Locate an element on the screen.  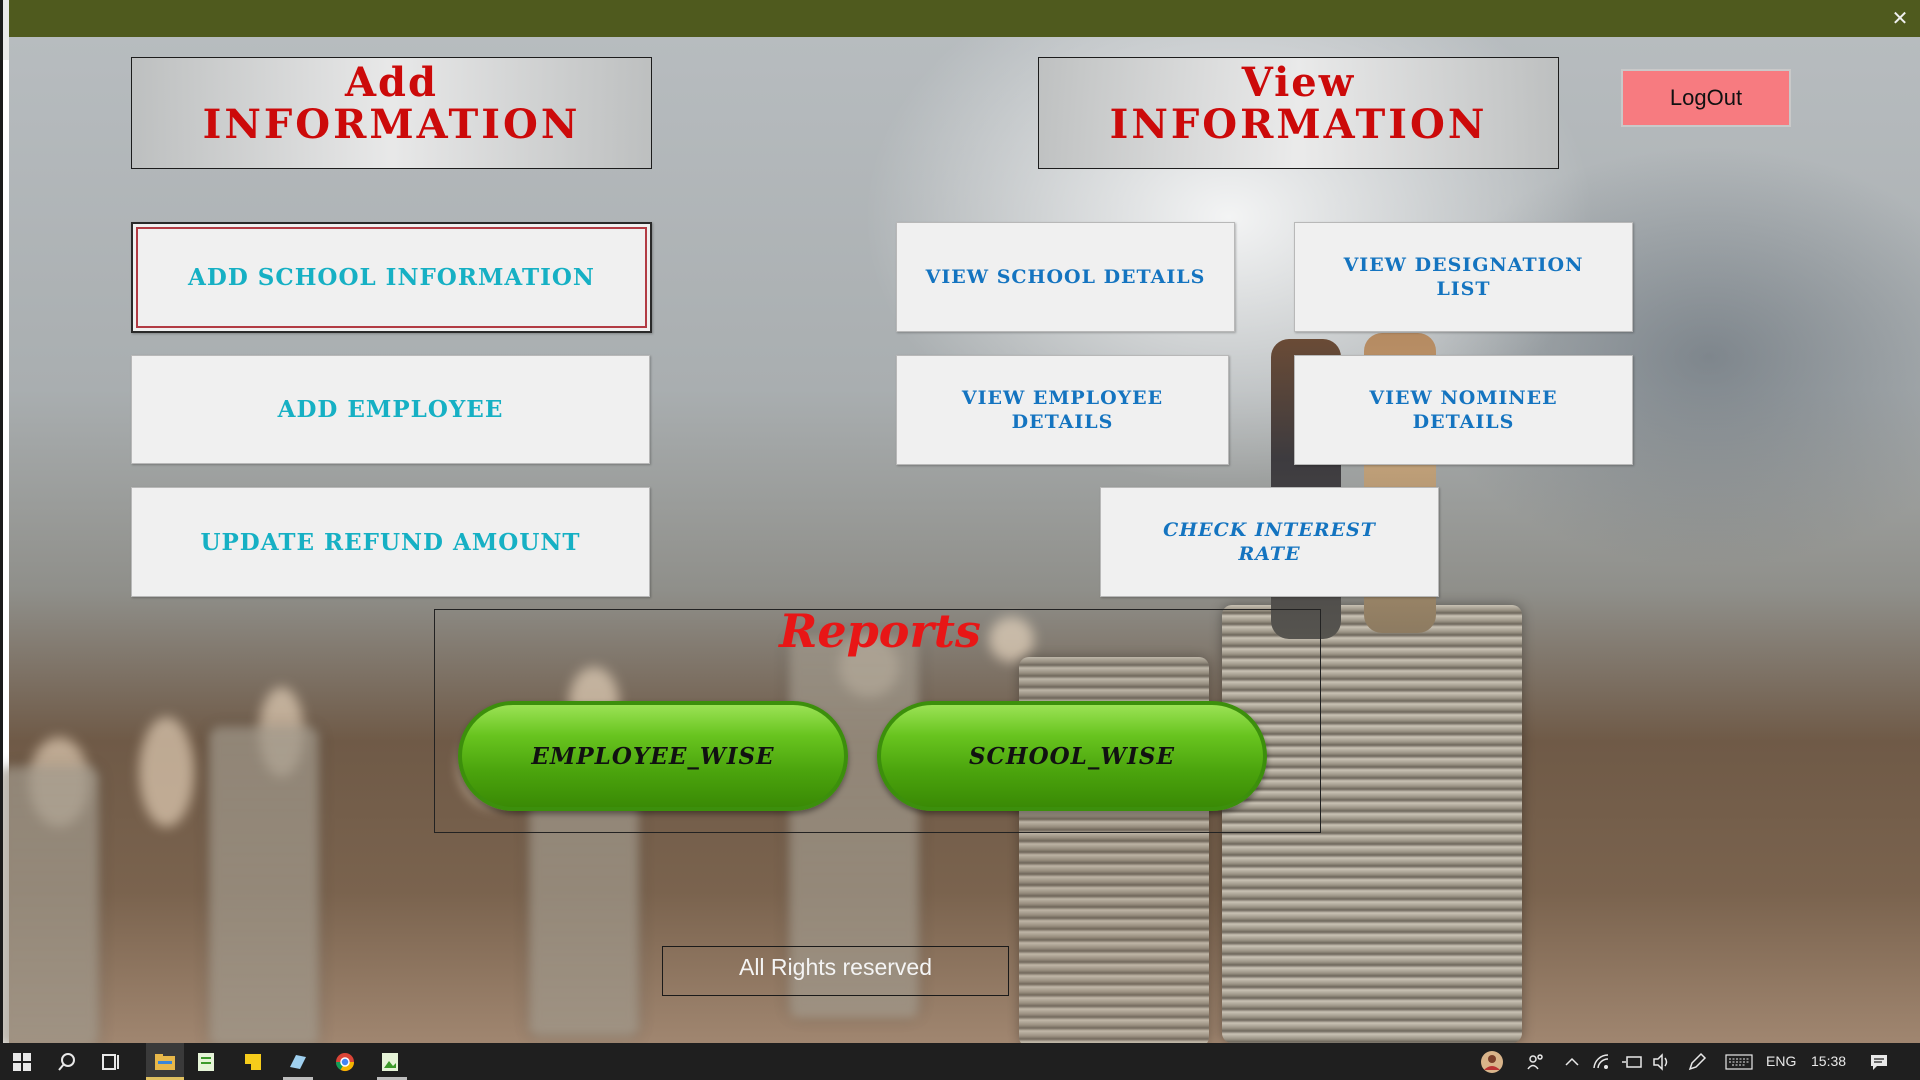
add-employee-button: ADD EMPLOYEE is located at coordinates (390, 409).